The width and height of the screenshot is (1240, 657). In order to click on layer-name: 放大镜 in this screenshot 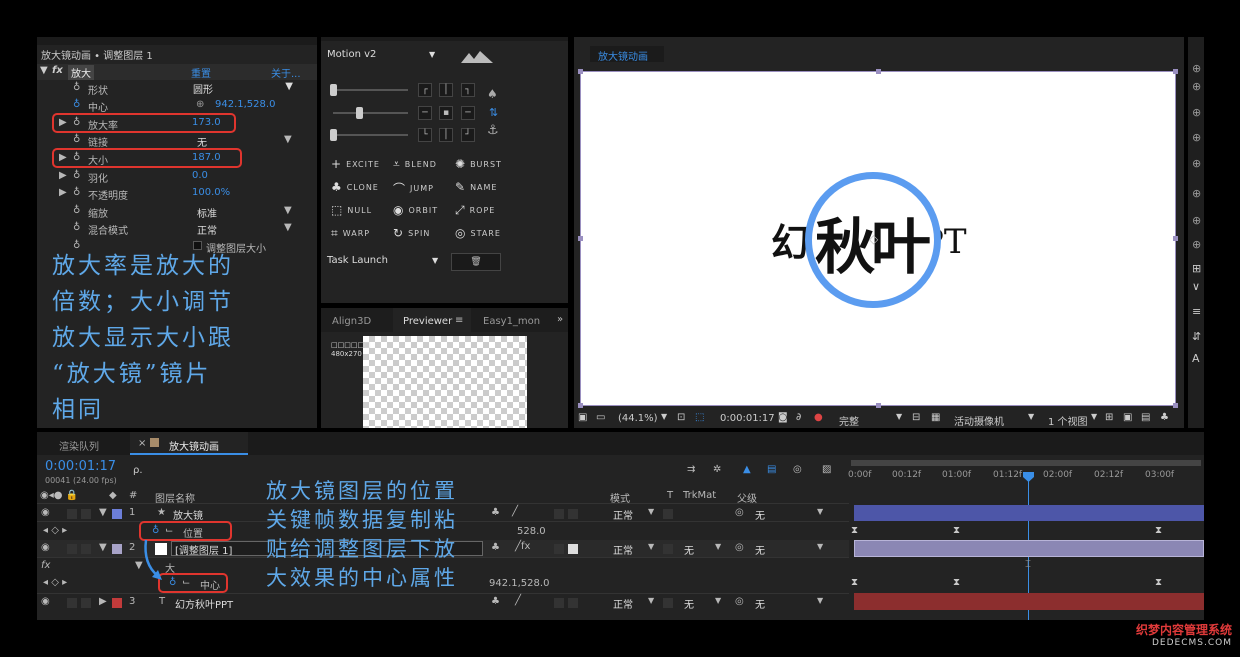, I will do `click(188, 514)`.